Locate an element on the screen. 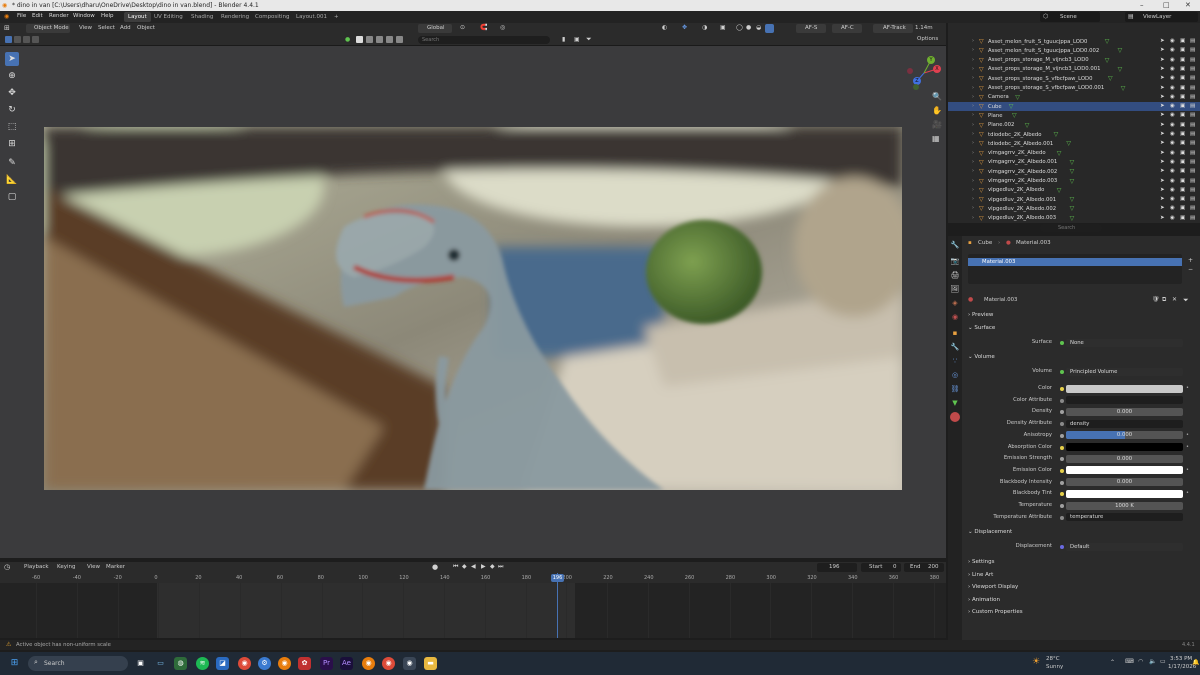  menu-render: Render is located at coordinates (59, 16).